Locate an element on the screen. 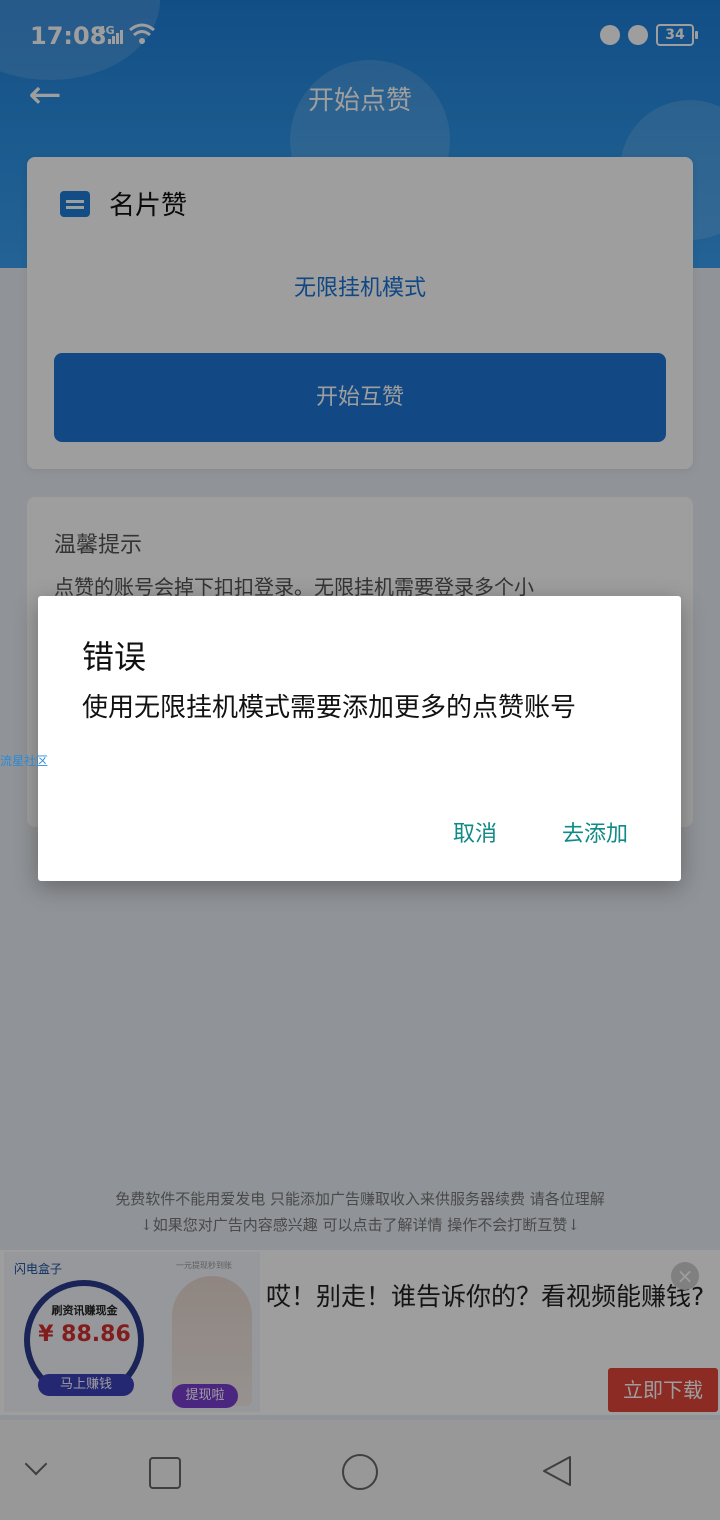 The height and width of the screenshot is (1520, 720). watermark-text: 流星社区 is located at coordinates (24, 761).